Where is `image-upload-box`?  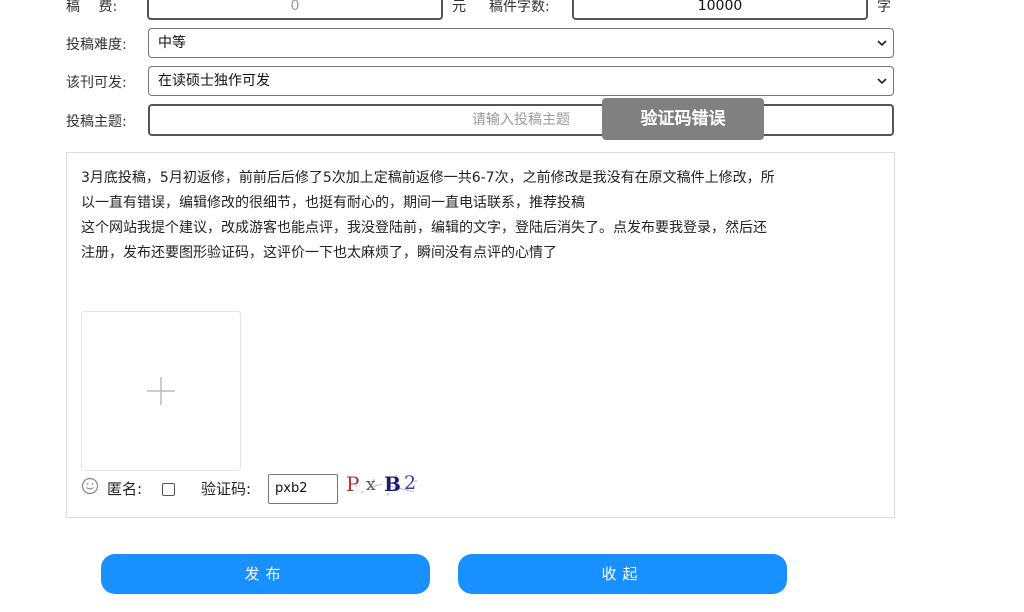
image-upload-box is located at coordinates (161, 391).